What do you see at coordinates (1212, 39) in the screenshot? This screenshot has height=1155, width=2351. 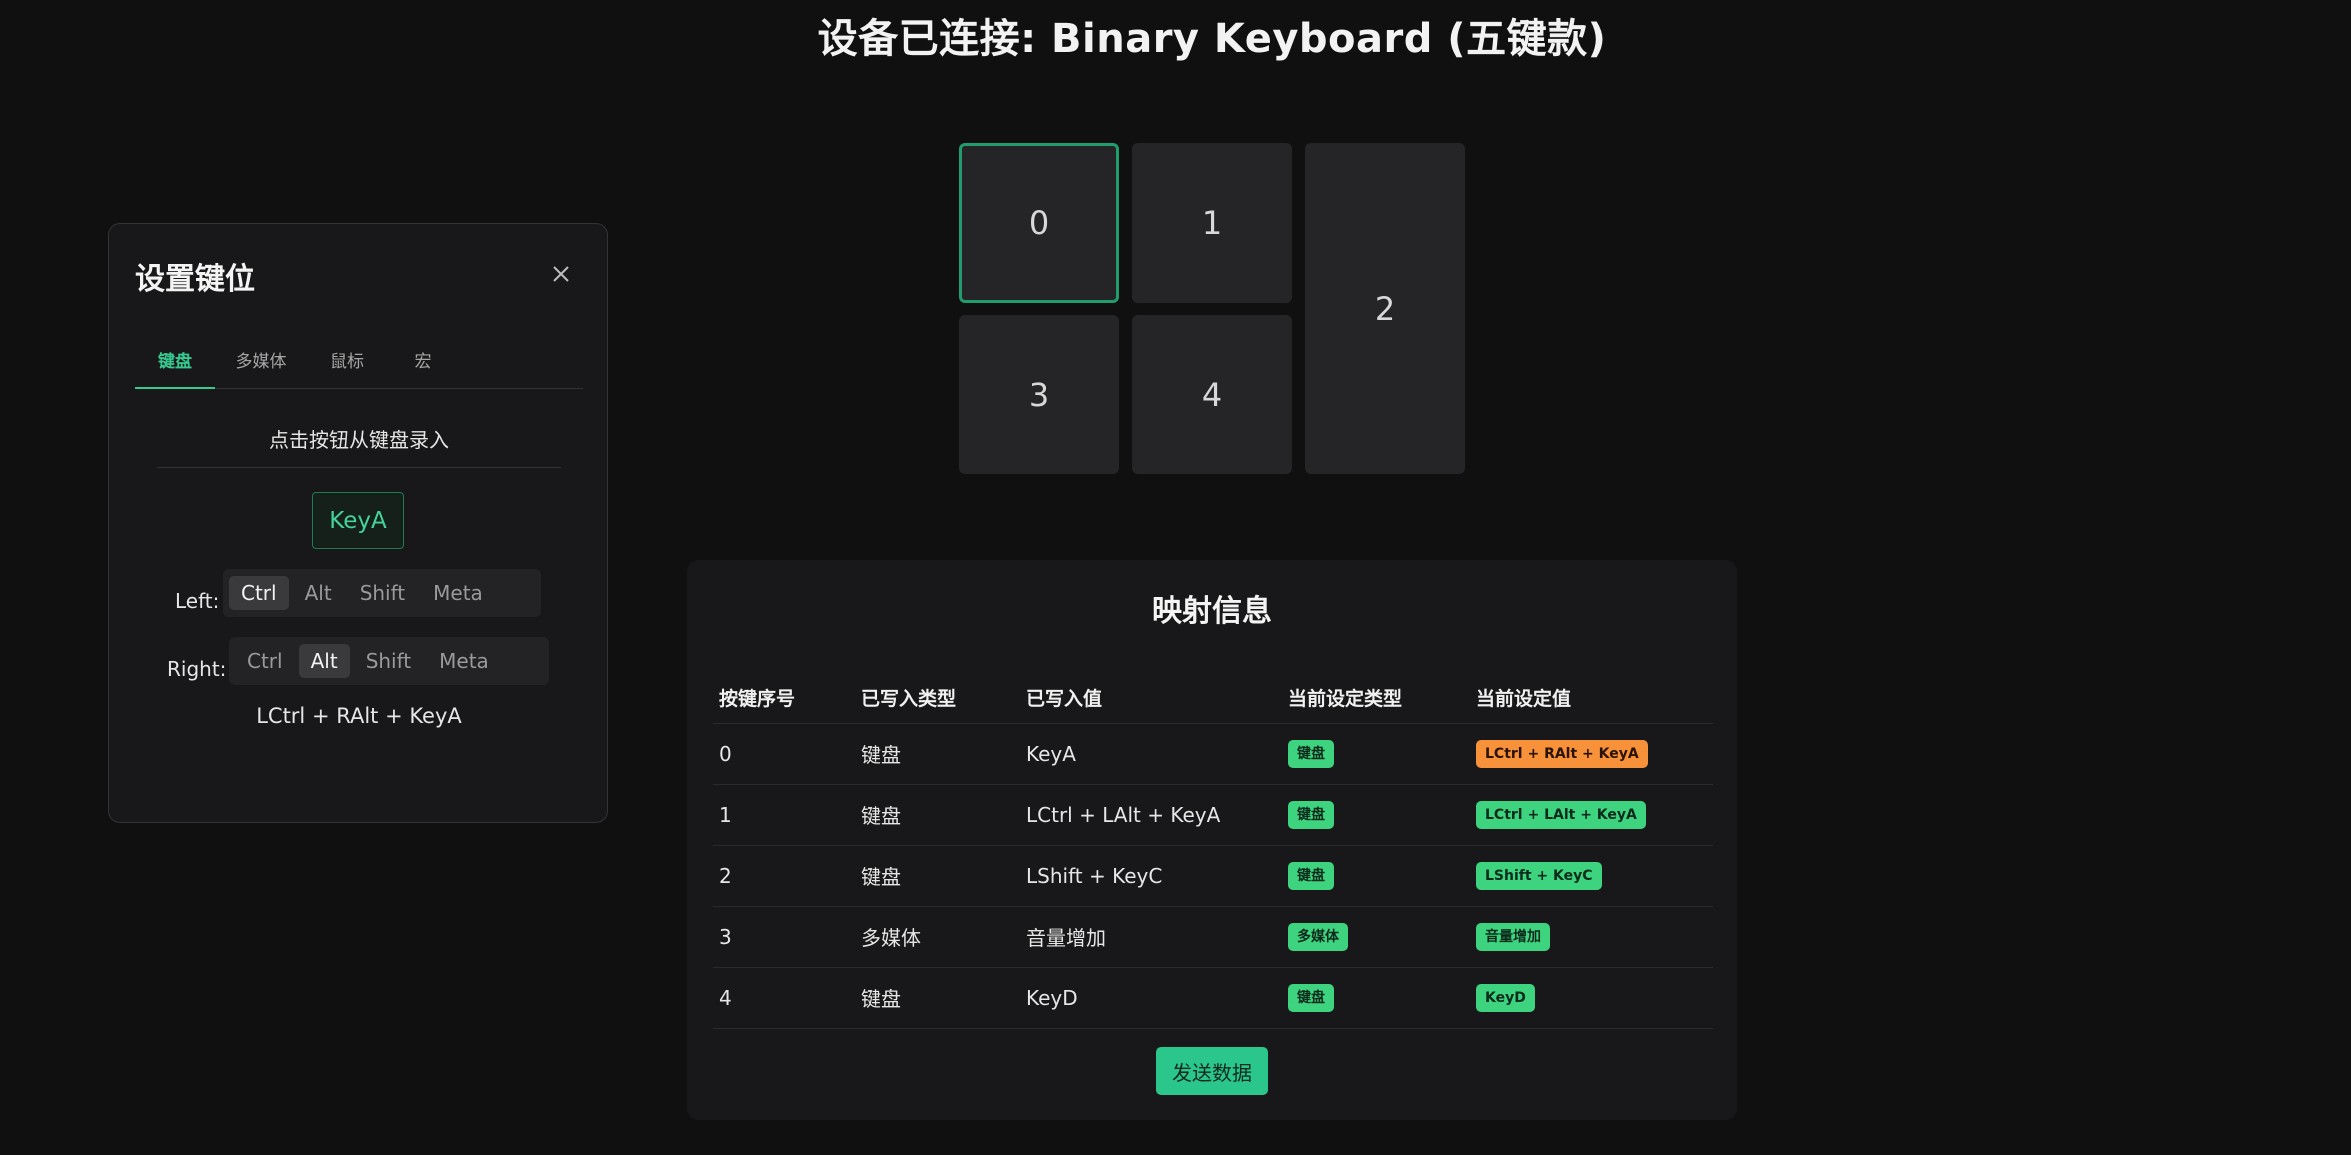 I see `page-title: 设备已连接: Binary Keyboard (五键款)` at bounding box center [1212, 39].